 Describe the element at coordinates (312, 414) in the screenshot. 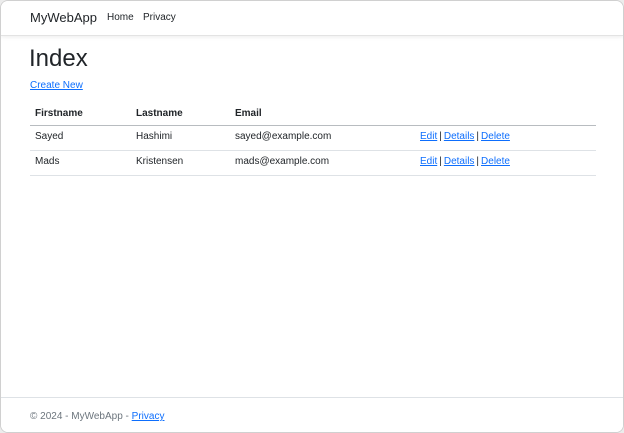

I see `footer: © 2024 - MyWebApp - Privacy` at that location.